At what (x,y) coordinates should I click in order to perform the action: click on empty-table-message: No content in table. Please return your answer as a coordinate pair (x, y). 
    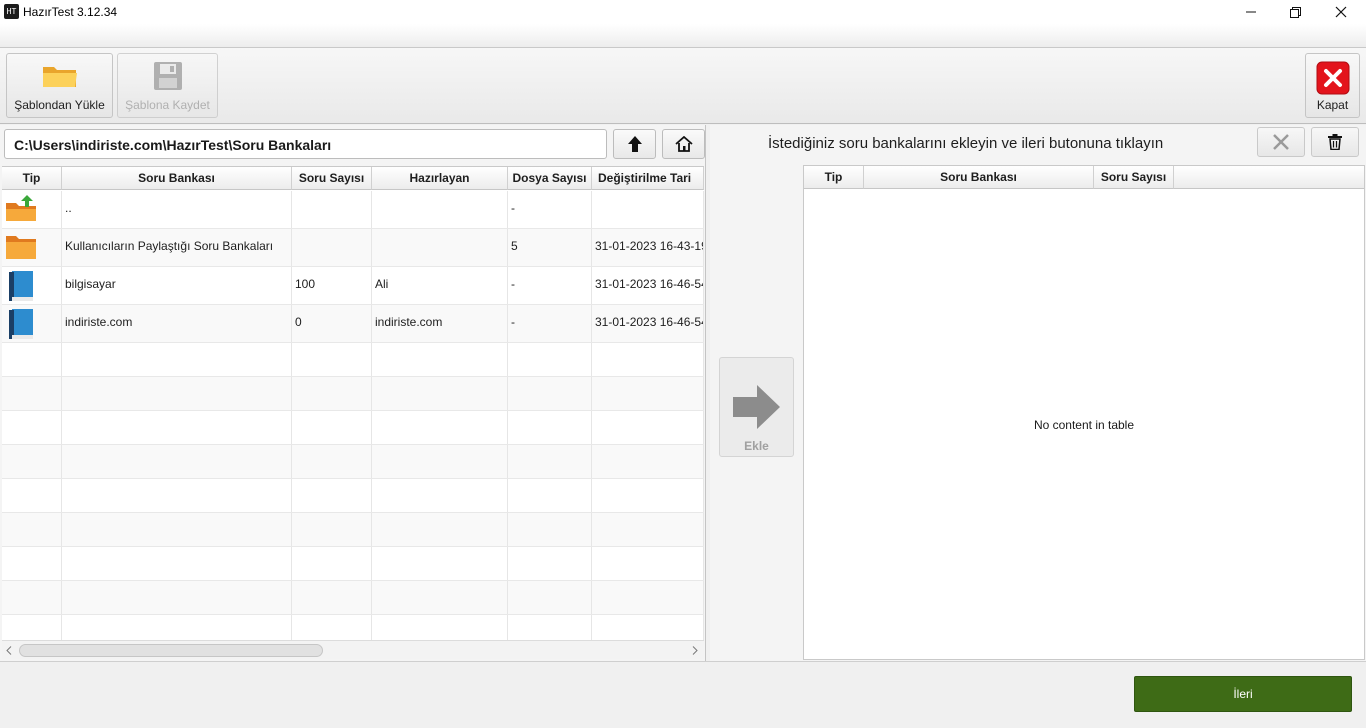
    Looking at the image, I should click on (1084, 425).